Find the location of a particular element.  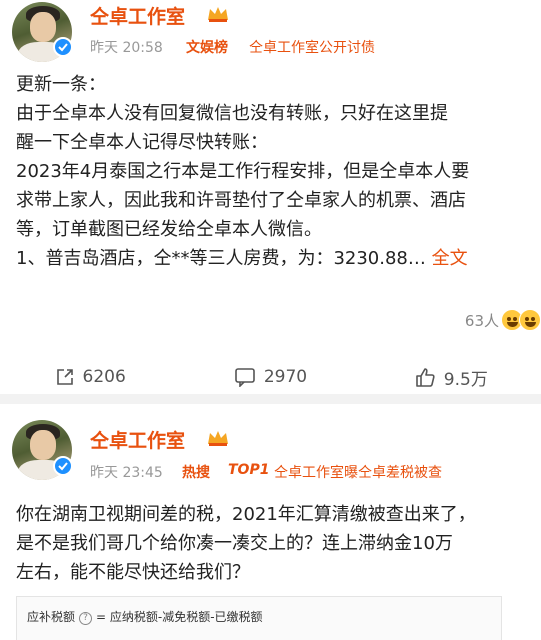

share-button: 6206 is located at coordinates (90, 377).